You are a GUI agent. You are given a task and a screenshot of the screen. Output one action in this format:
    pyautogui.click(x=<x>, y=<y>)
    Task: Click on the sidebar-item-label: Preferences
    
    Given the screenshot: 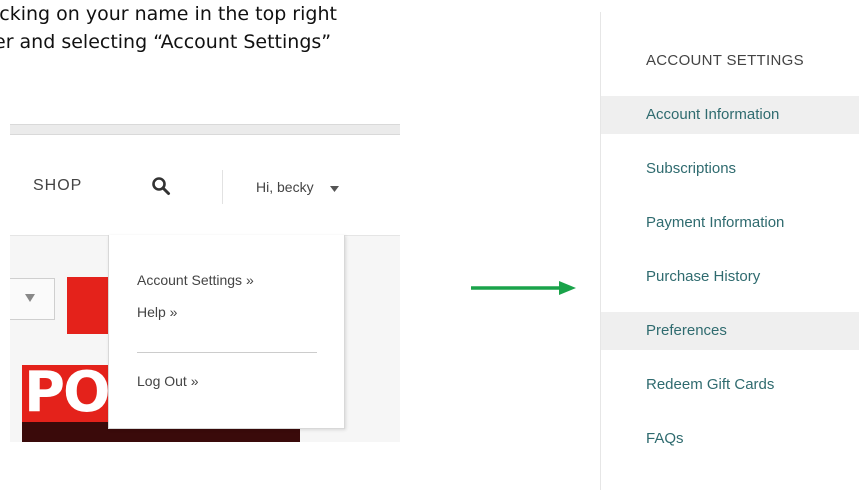 What is the action you would take?
    pyautogui.click(x=686, y=330)
    